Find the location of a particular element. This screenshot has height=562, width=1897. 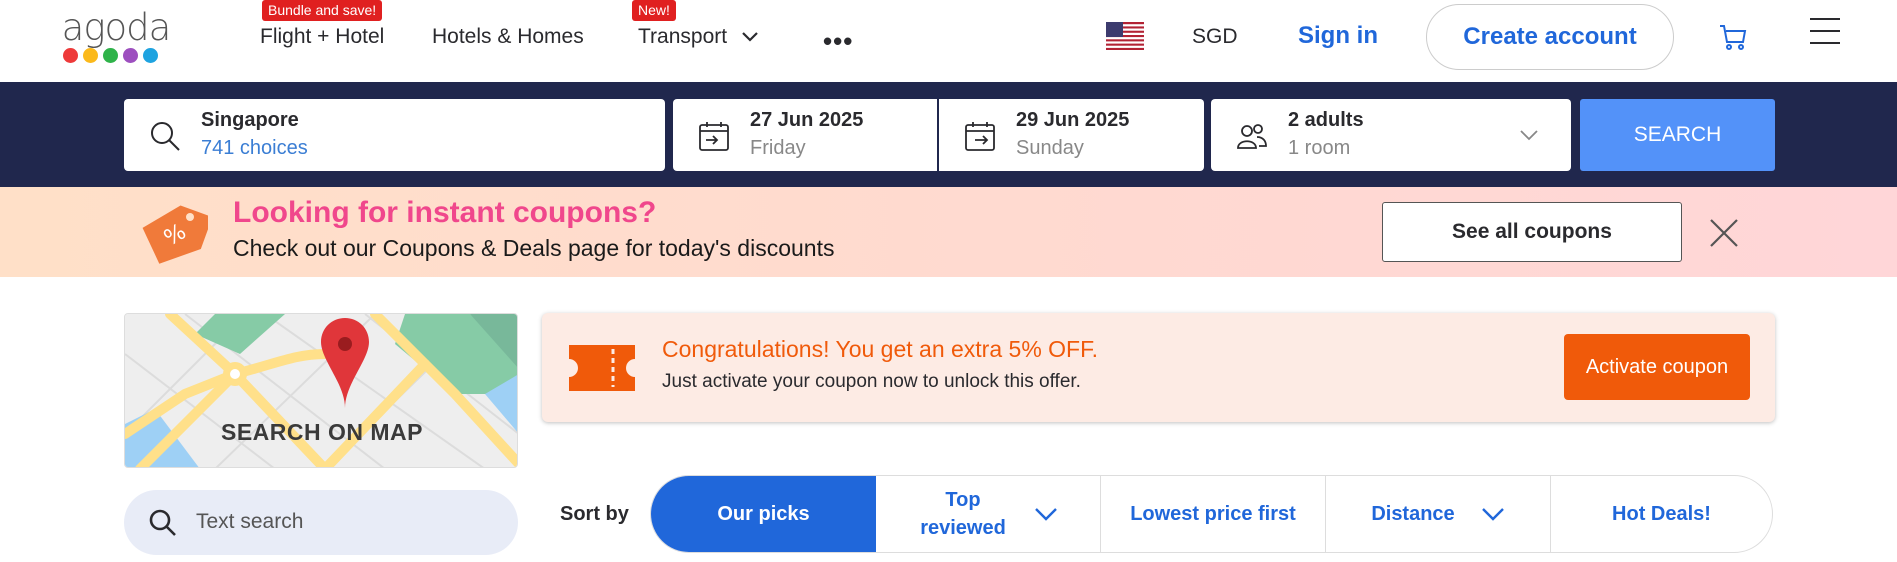

nav-transport: Transport is located at coordinates (698, 37).